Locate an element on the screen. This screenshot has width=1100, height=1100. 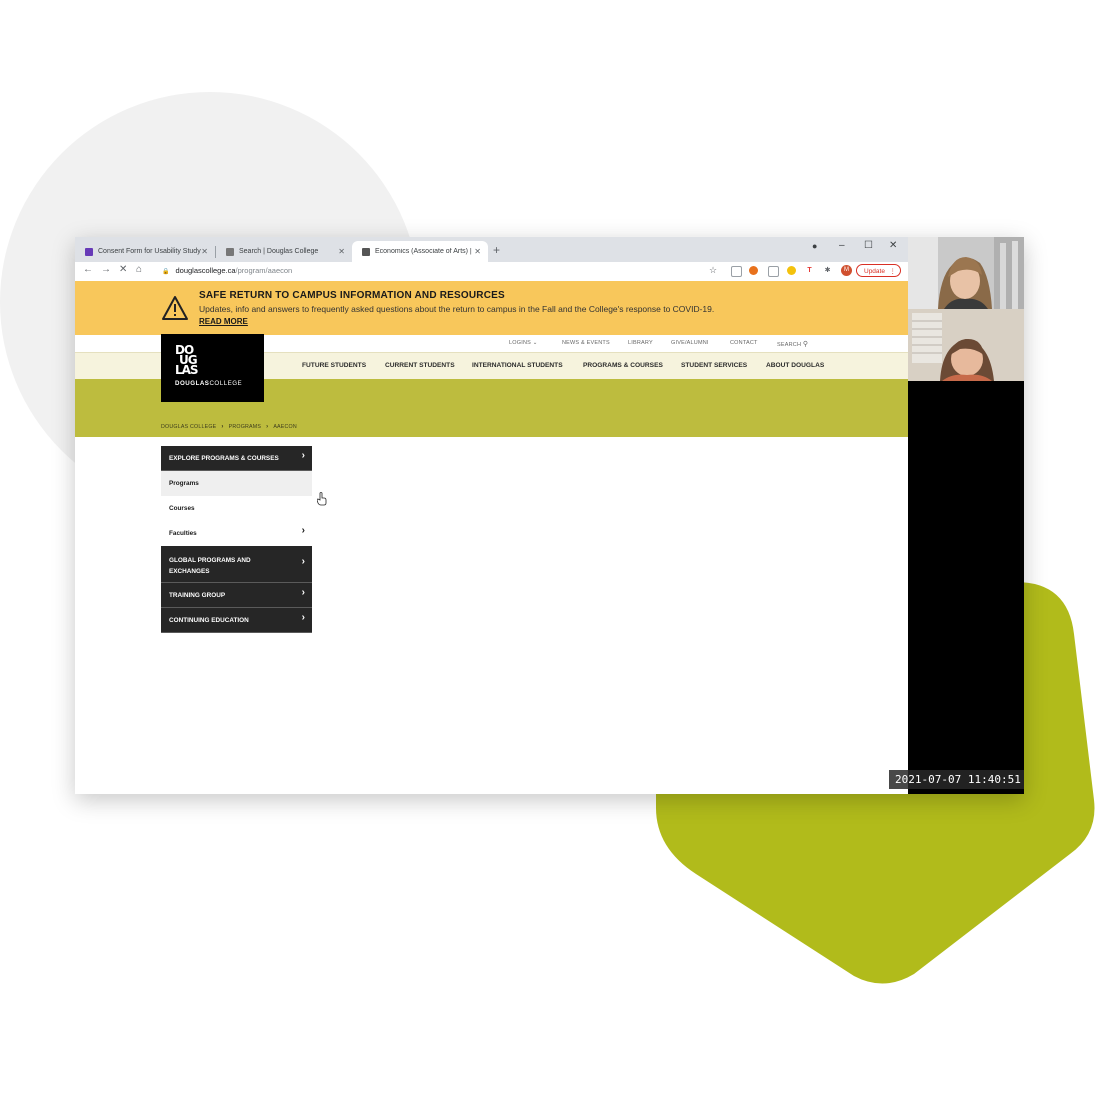
media-control-icon: ● is located at coordinates (814, 246).